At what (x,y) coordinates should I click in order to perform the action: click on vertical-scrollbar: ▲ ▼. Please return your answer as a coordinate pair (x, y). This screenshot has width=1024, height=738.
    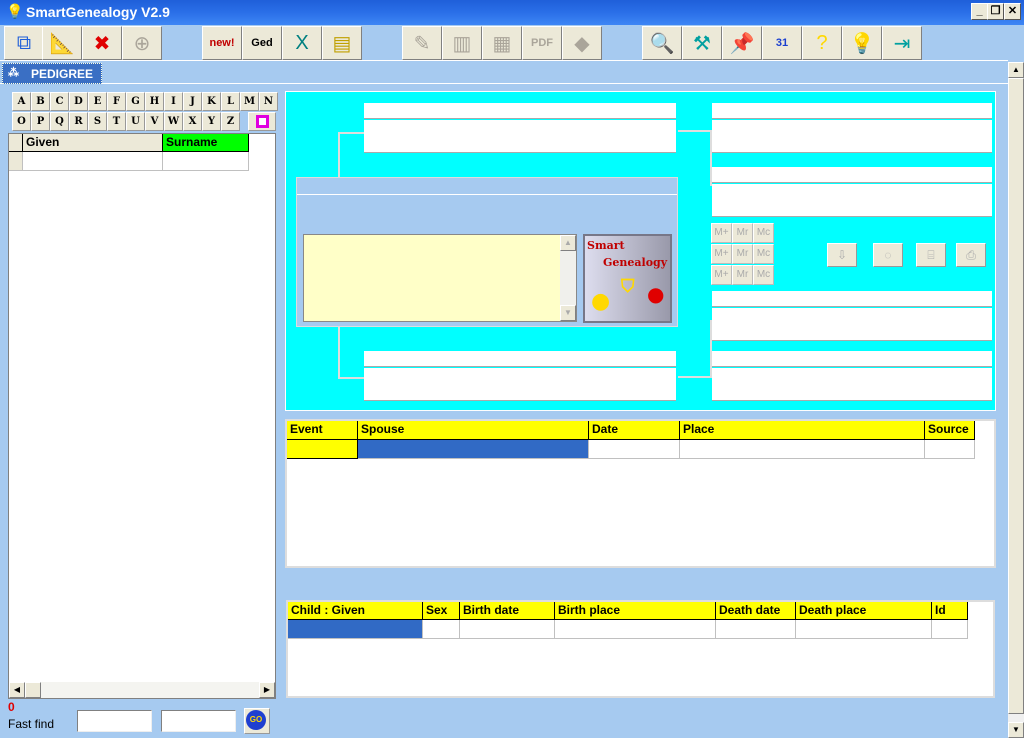
    Looking at the image, I should click on (1016, 400).